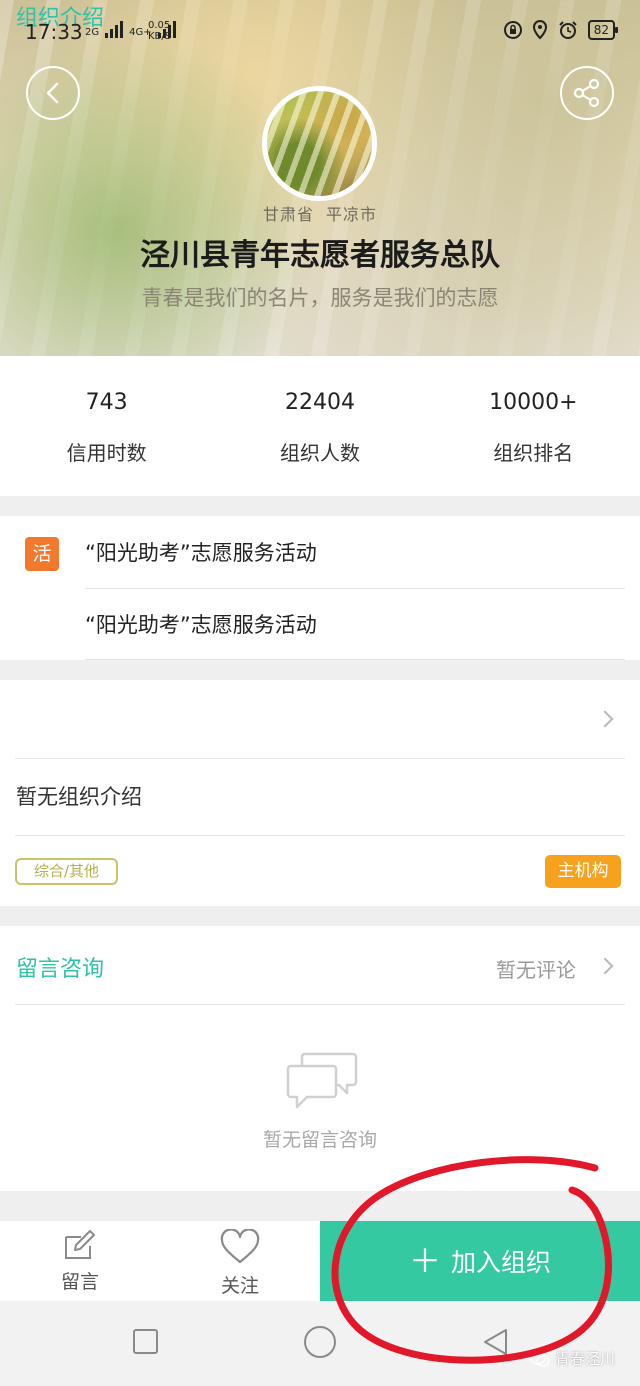 The image size is (640, 1386). What do you see at coordinates (536, 968) in the screenshot?
I see `comments-status: 暂无评论` at bounding box center [536, 968].